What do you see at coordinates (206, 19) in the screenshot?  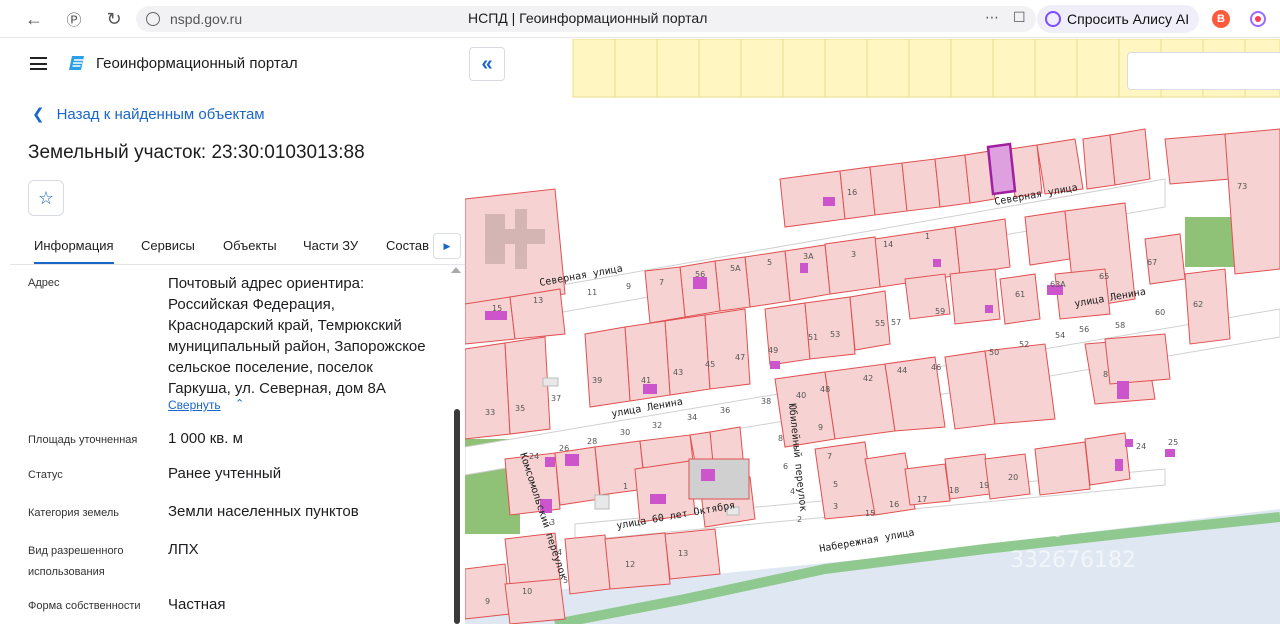 I see `url-text: nspd.gov.ru` at bounding box center [206, 19].